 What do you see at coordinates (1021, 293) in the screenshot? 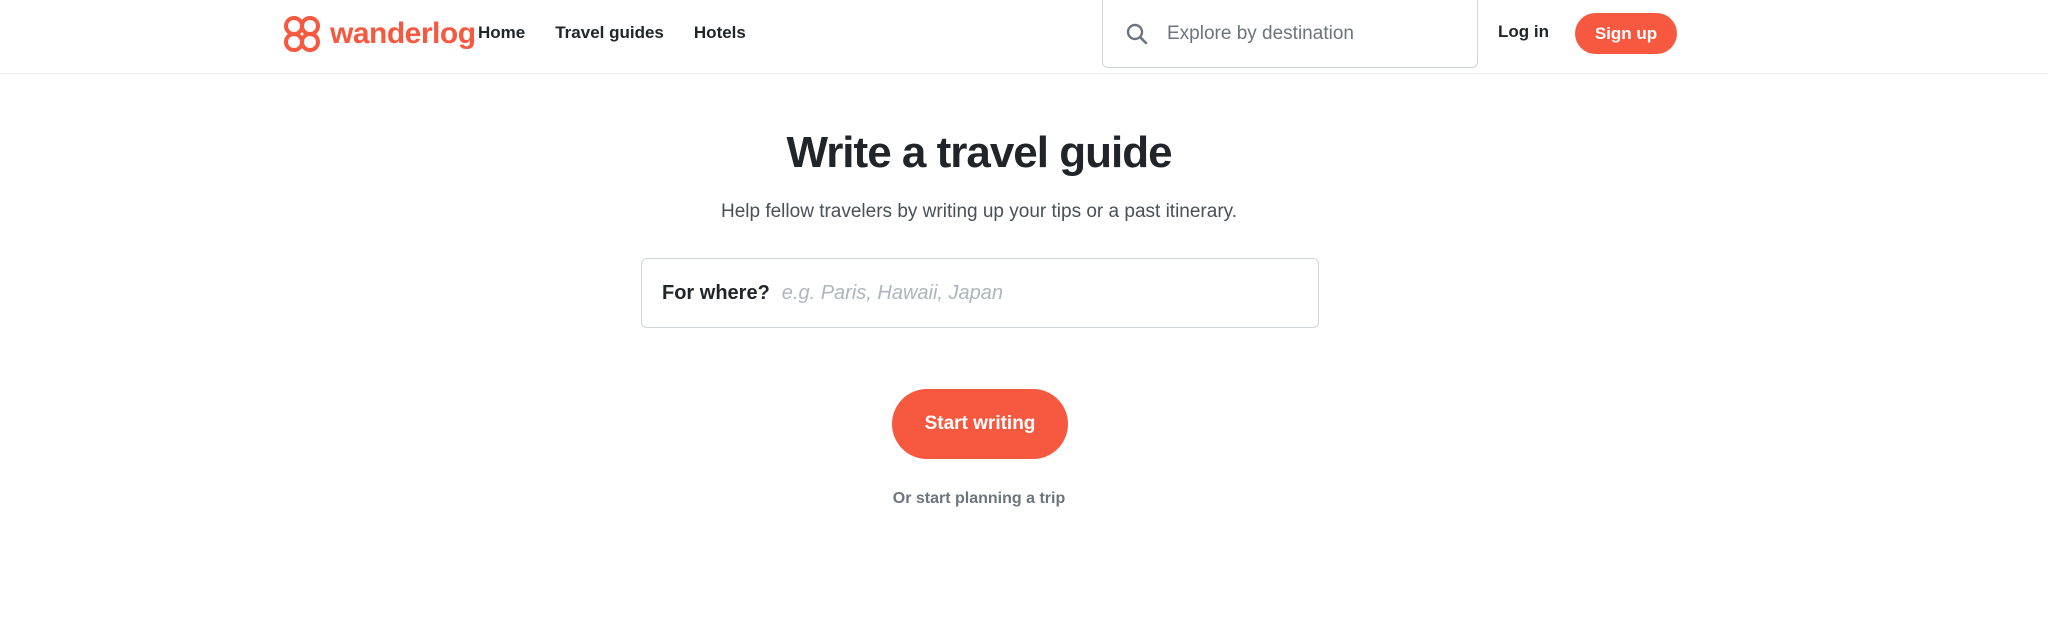
I see `where-input` at bounding box center [1021, 293].